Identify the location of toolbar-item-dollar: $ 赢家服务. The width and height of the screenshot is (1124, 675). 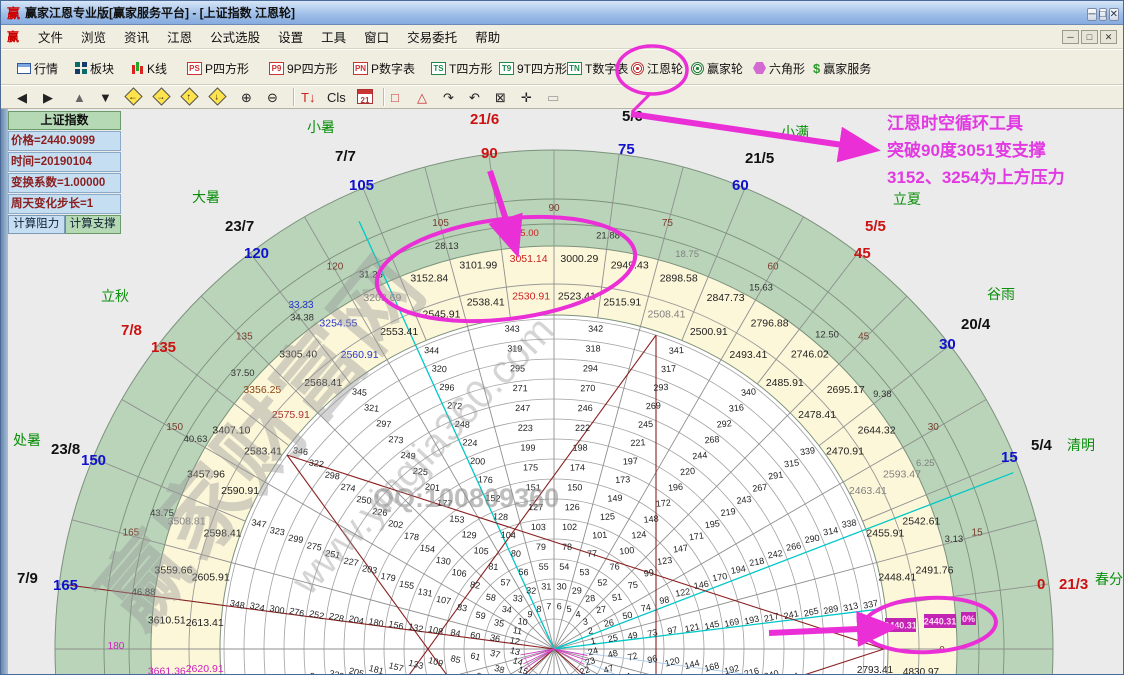
(842, 68).